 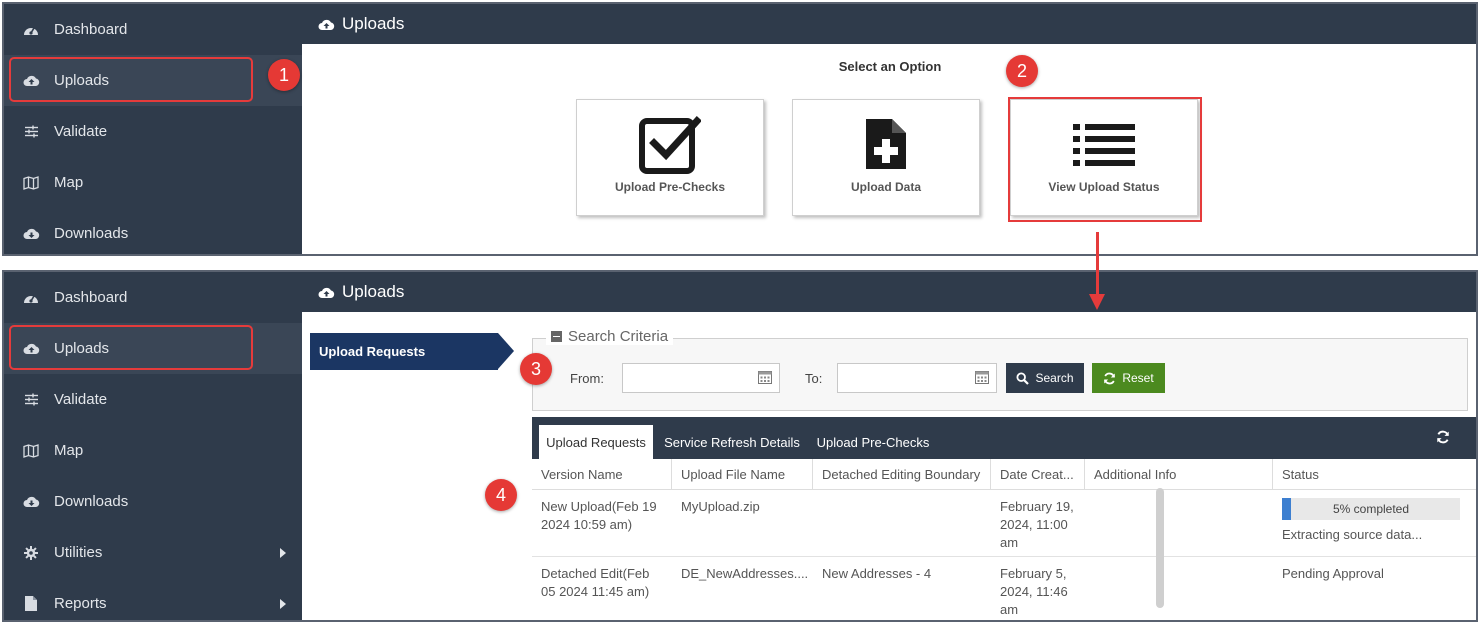 What do you see at coordinates (902, 474) in the screenshot?
I see `column-header-detached-editing-boundary: Detached Editing Boundary` at bounding box center [902, 474].